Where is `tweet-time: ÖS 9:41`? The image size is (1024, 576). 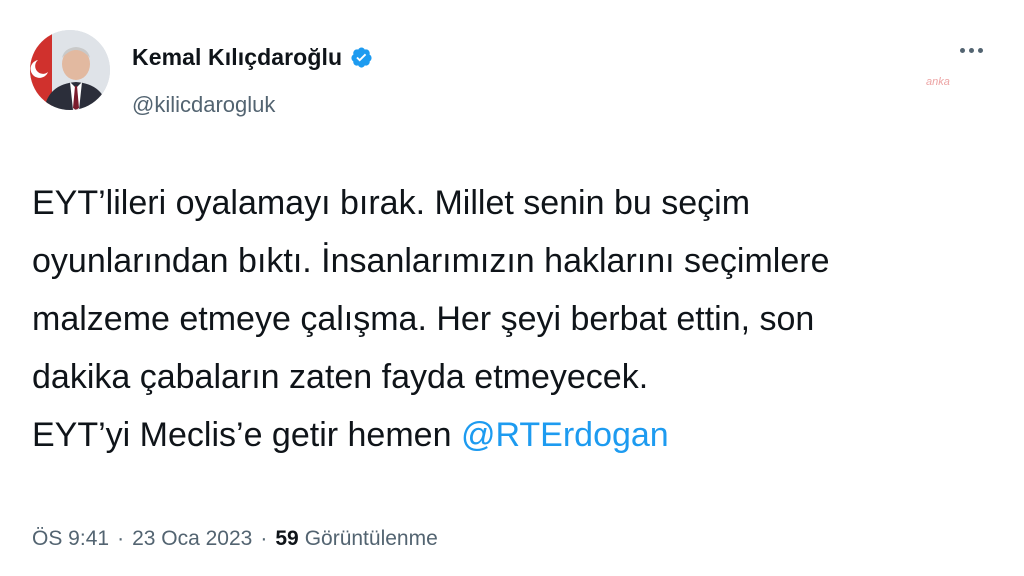 tweet-time: ÖS 9:41 is located at coordinates (70, 539).